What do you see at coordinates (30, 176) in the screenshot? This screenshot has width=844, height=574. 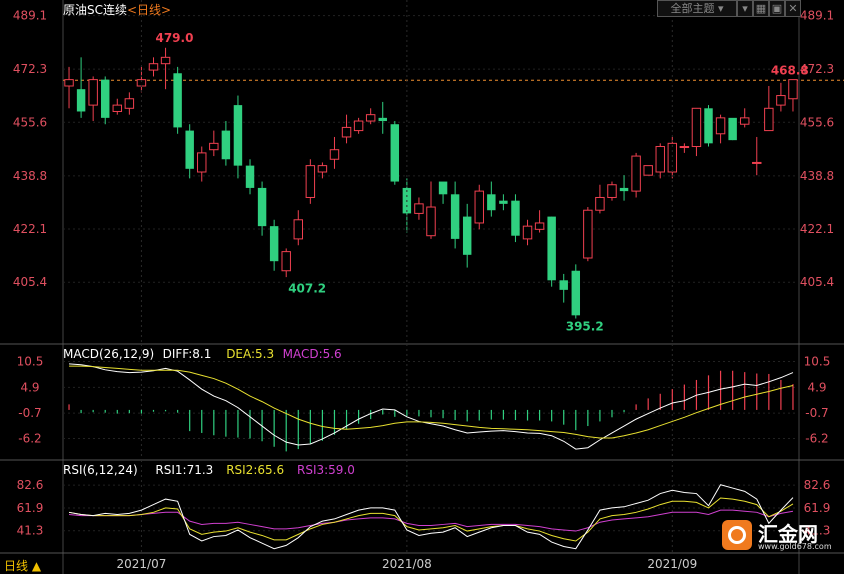 I see `y-tick-label: 438.8` at bounding box center [30, 176].